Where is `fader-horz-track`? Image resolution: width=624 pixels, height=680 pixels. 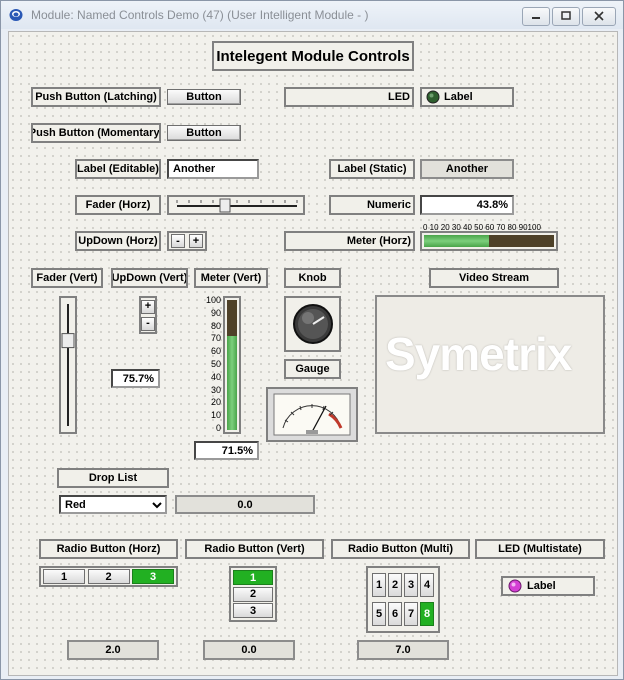 fader-horz-track is located at coordinates (237, 205).